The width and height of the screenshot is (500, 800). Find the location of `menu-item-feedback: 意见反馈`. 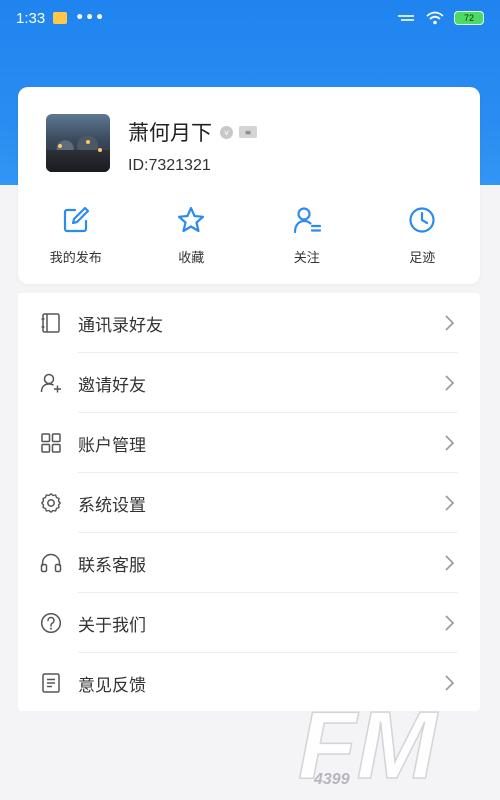

menu-item-feedback: 意见反馈 is located at coordinates (249, 683).